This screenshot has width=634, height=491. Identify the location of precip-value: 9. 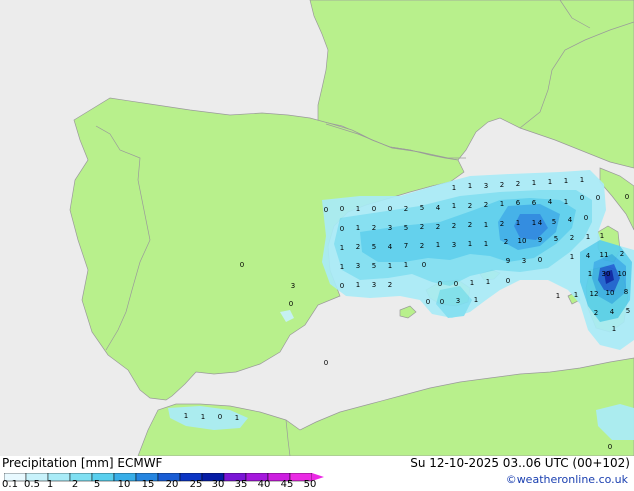
(508, 261).